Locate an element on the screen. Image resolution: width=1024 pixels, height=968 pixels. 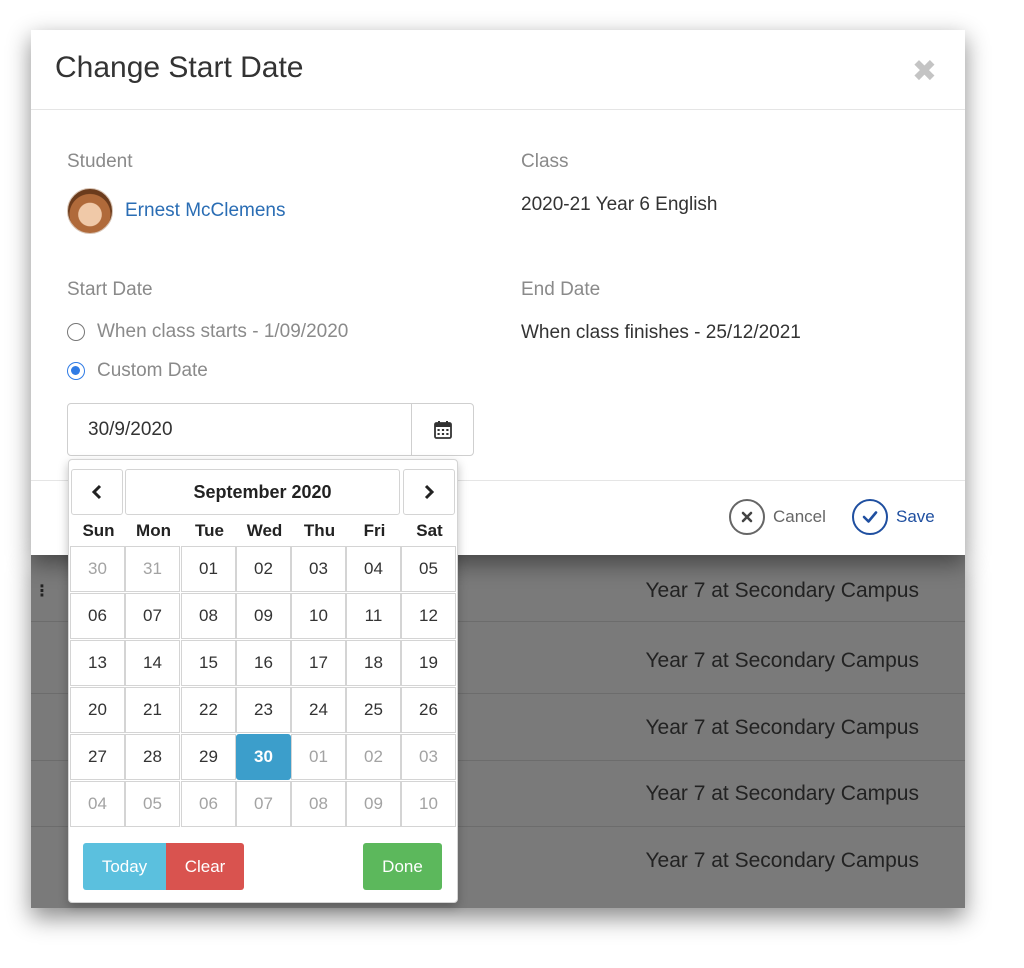
calendar-day-selected: 30 is located at coordinates (263, 757).